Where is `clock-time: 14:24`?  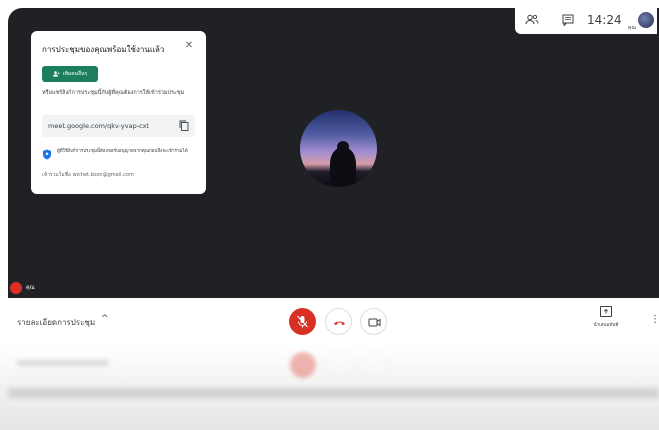 clock-time: 14:24 is located at coordinates (604, 20).